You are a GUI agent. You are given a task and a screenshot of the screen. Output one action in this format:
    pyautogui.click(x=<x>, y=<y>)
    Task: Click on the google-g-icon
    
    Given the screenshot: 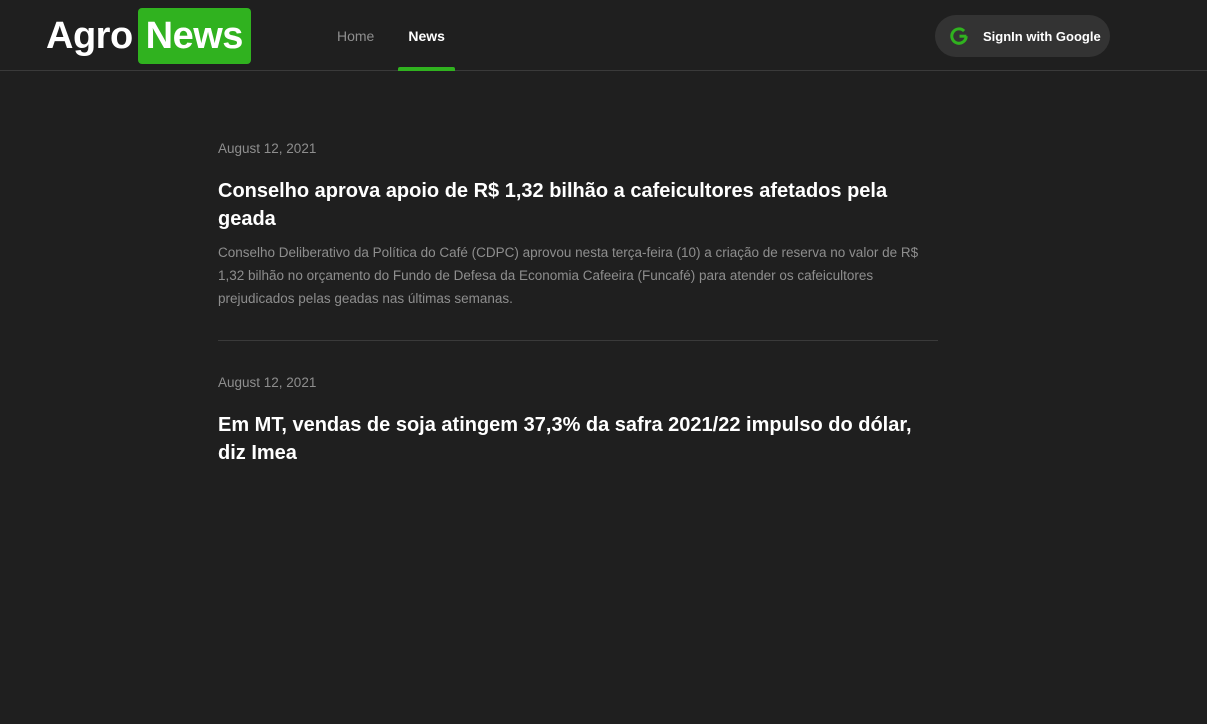 What is the action you would take?
    pyautogui.click(x=959, y=36)
    